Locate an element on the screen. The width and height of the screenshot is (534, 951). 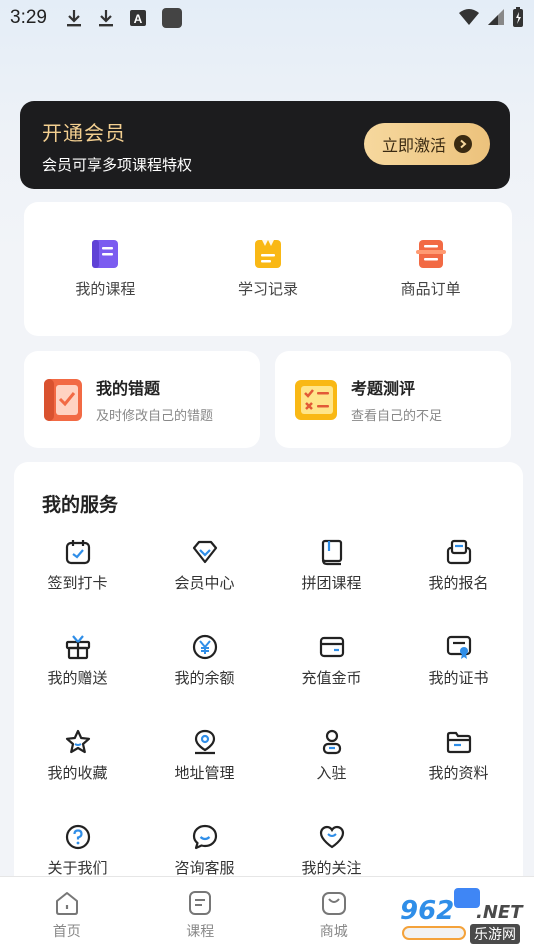
nav-home: 首页 is located at coordinates (67, 914).